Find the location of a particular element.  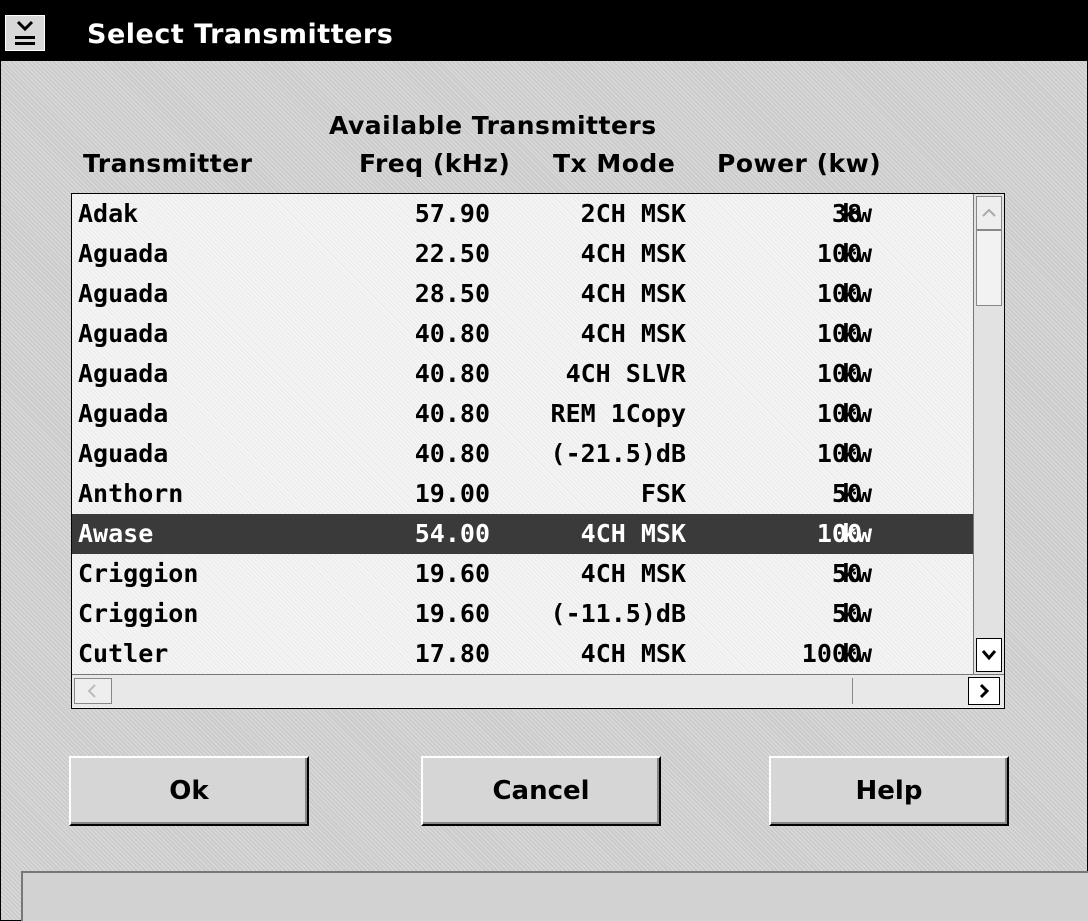

vertical-scroll-thumb is located at coordinates (989, 268).